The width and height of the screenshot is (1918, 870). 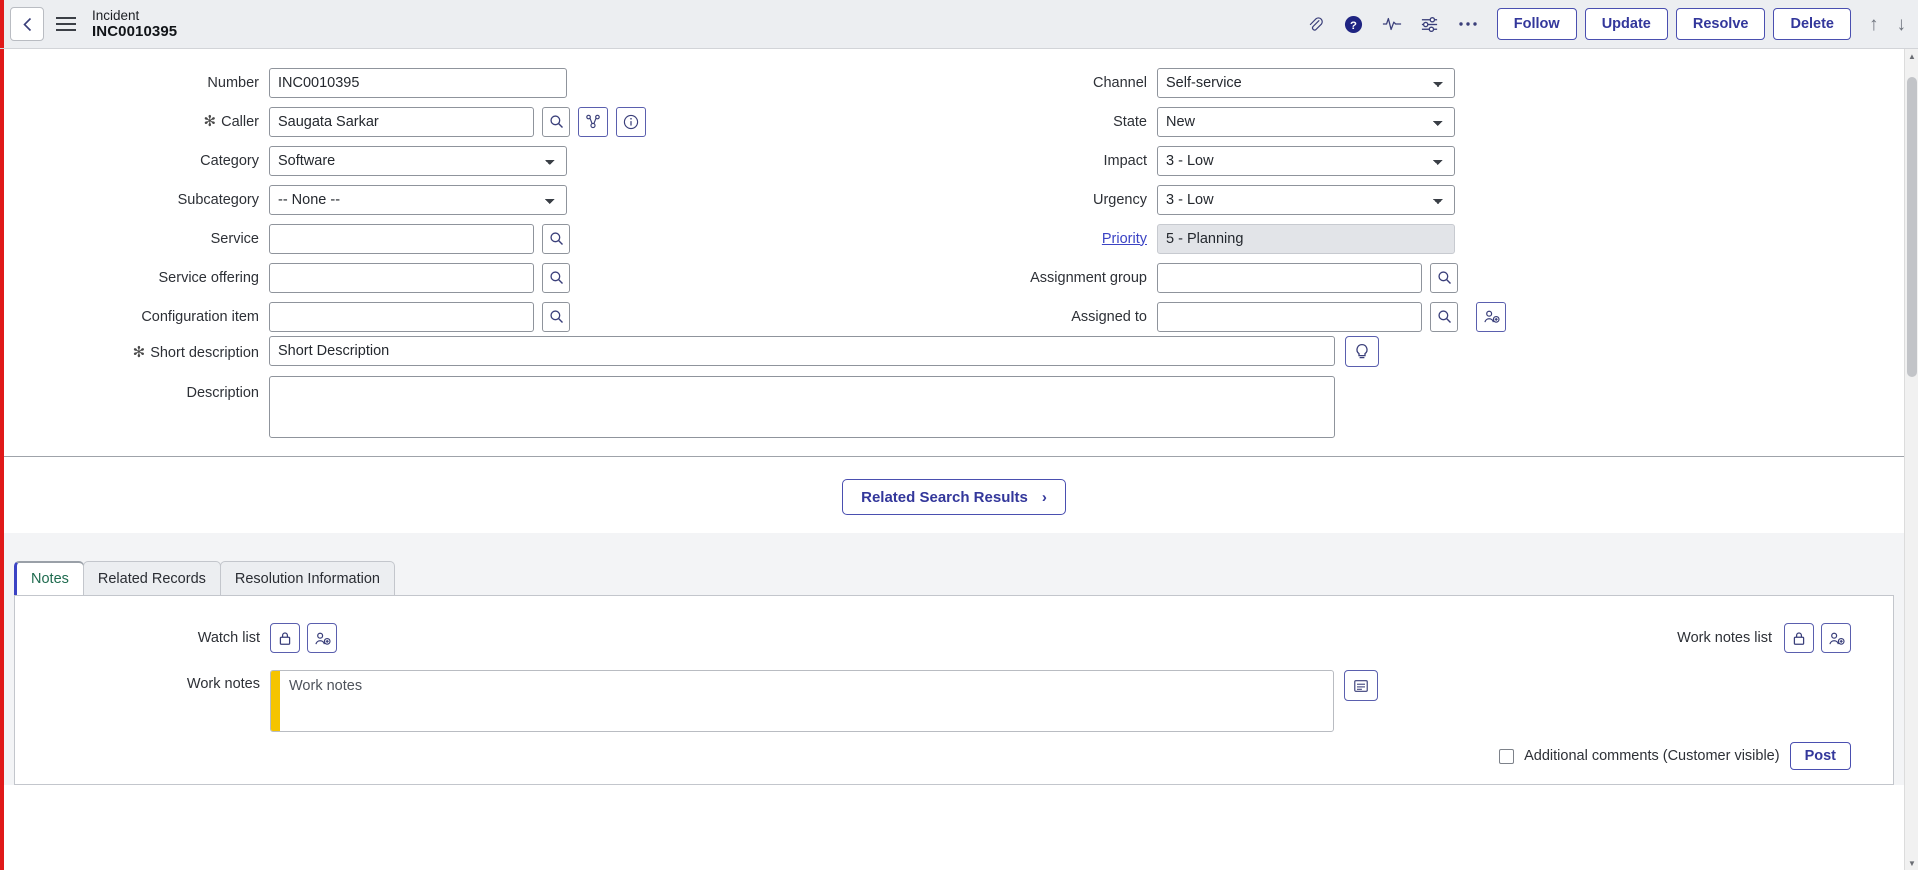 I want to click on field-assignment-group: Assignment group, so click(x=1411, y=277).